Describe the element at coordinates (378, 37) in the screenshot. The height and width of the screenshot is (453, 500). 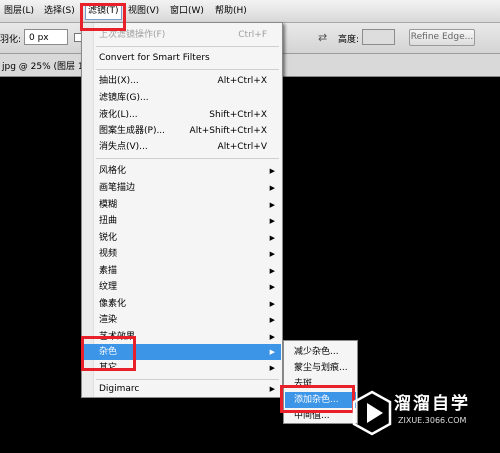
I see `height-input` at that location.